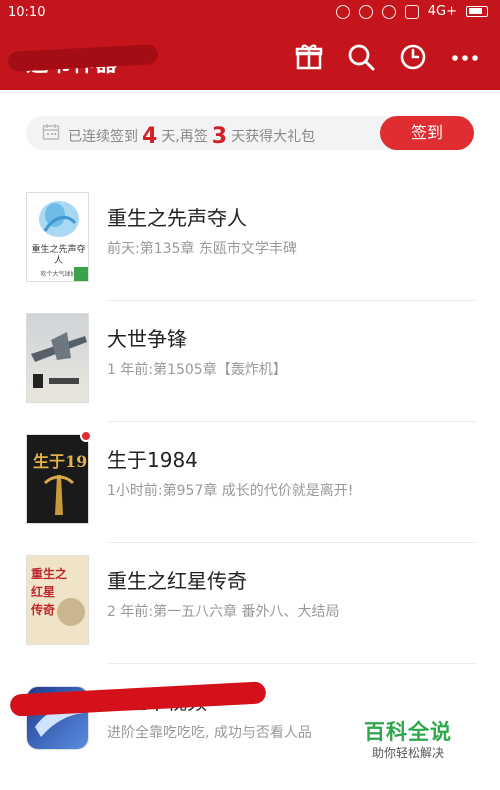  I want to click on signal-icon, so click(411, 11).